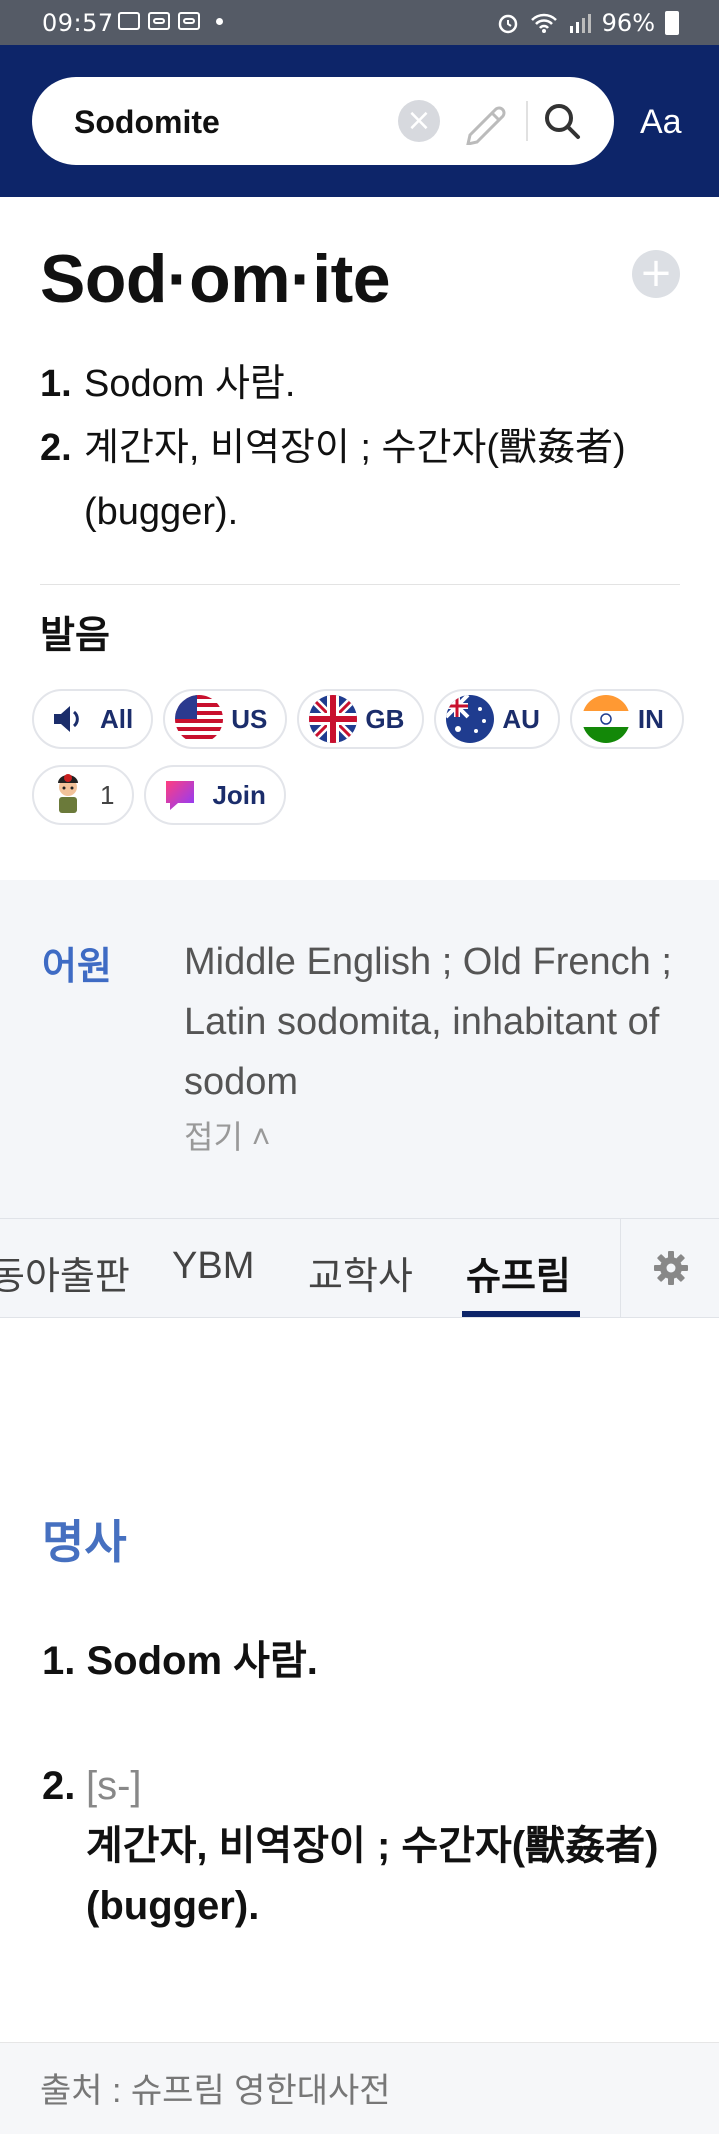 This screenshot has width=719, height=2134. Describe the element at coordinates (59, 1661) in the screenshot. I see `sense-number: 1.` at that location.